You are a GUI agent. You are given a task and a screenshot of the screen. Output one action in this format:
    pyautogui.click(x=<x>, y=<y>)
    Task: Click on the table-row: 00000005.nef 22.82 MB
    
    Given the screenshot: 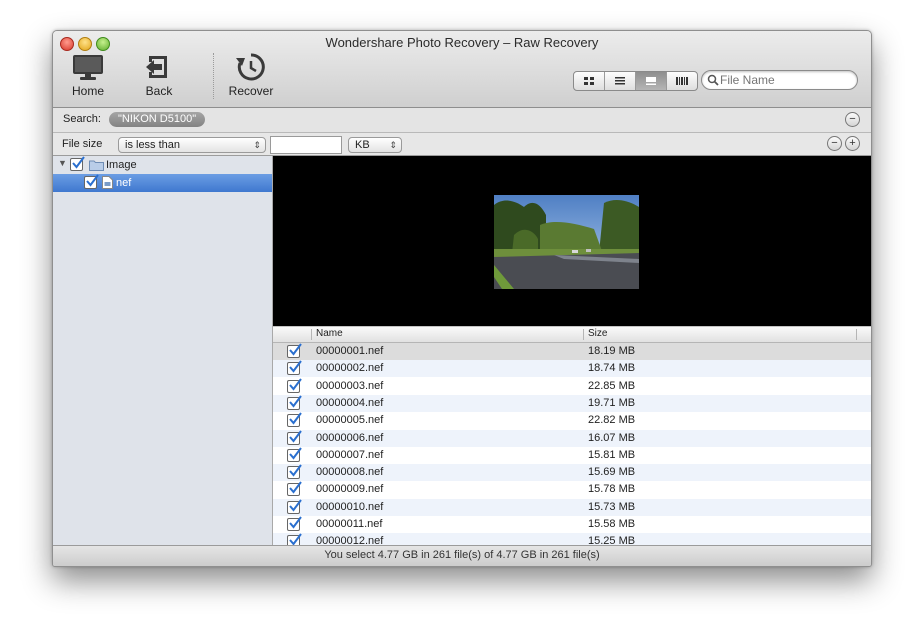 What is the action you would take?
    pyautogui.click(x=572, y=421)
    